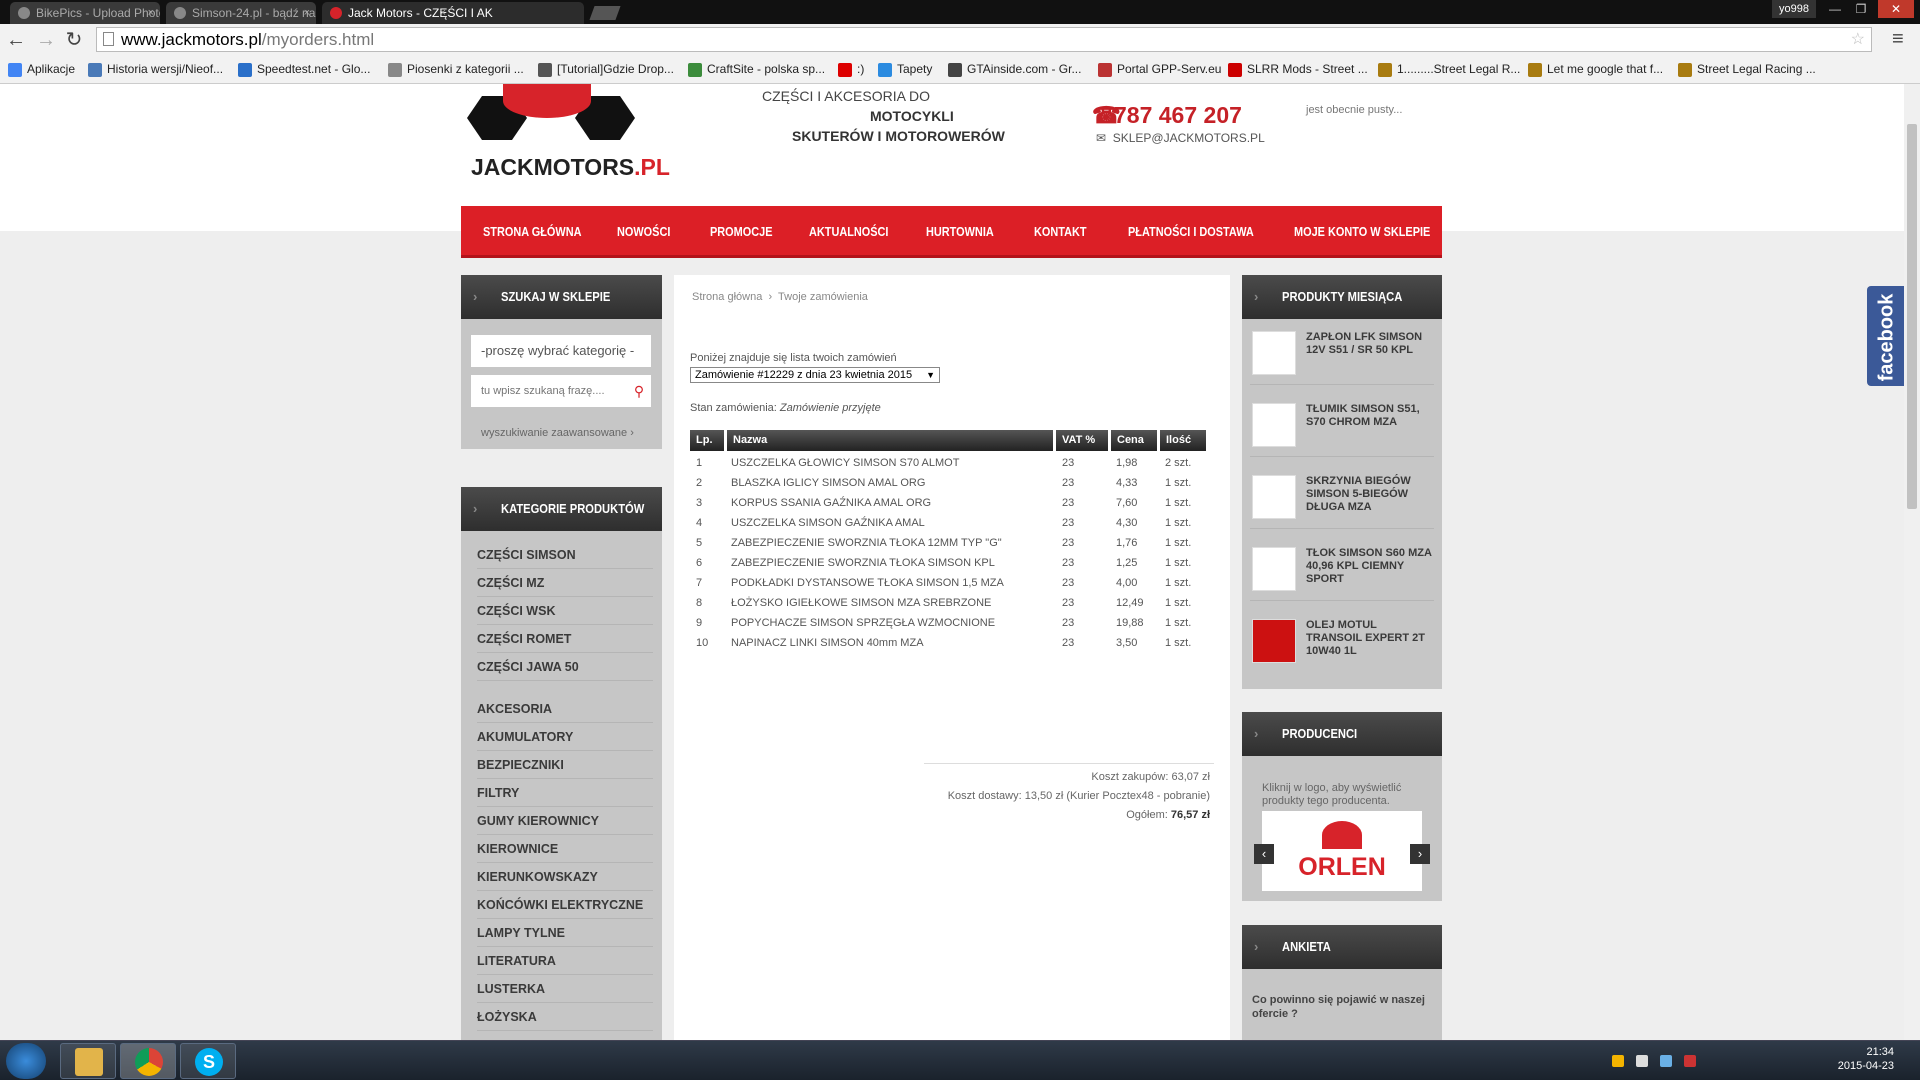  Describe the element at coordinates (16, 40) in the screenshot. I see `back-button: ←` at that location.